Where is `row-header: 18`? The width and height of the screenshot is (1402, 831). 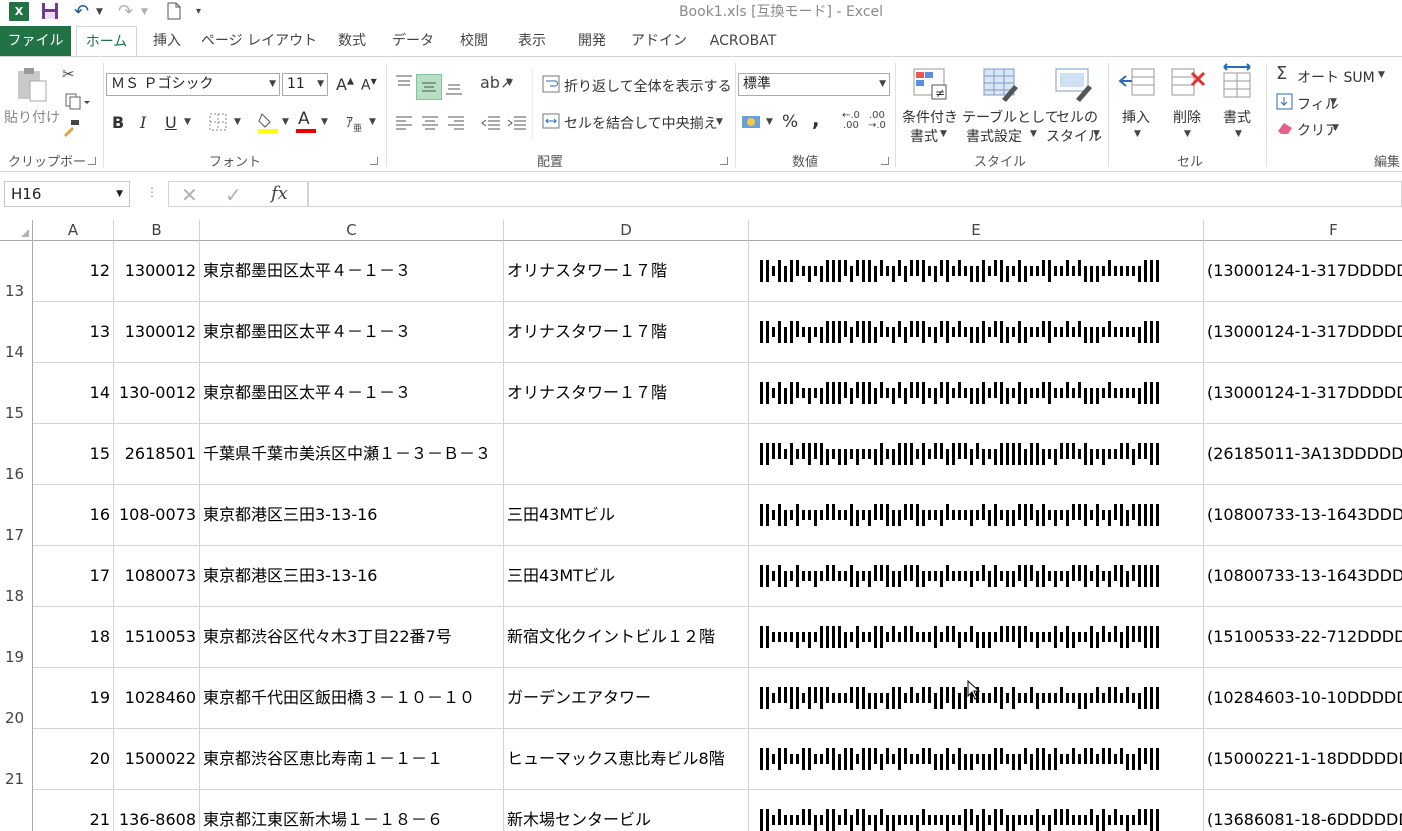 row-header: 18 is located at coordinates (16, 576).